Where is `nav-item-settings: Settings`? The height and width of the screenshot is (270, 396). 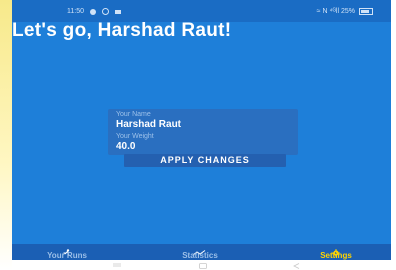 nav-item-settings: Settings is located at coordinates (336, 252).